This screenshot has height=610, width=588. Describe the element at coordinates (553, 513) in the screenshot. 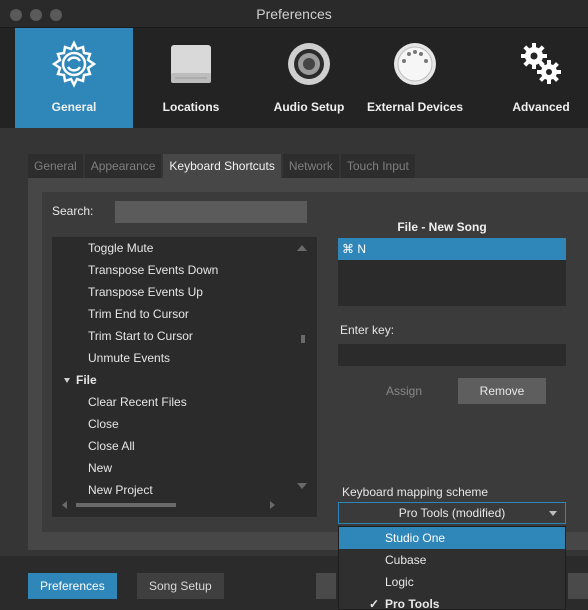

I see `chevron-down-icon` at that location.